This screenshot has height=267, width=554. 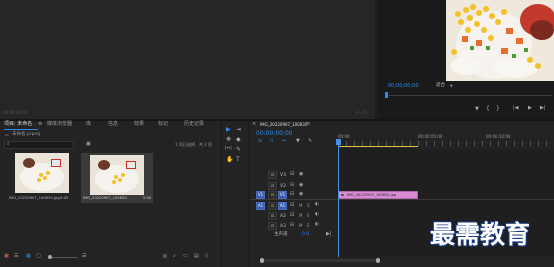 I want to click on selection-tool-icon: ▶, so click(x=228, y=130).